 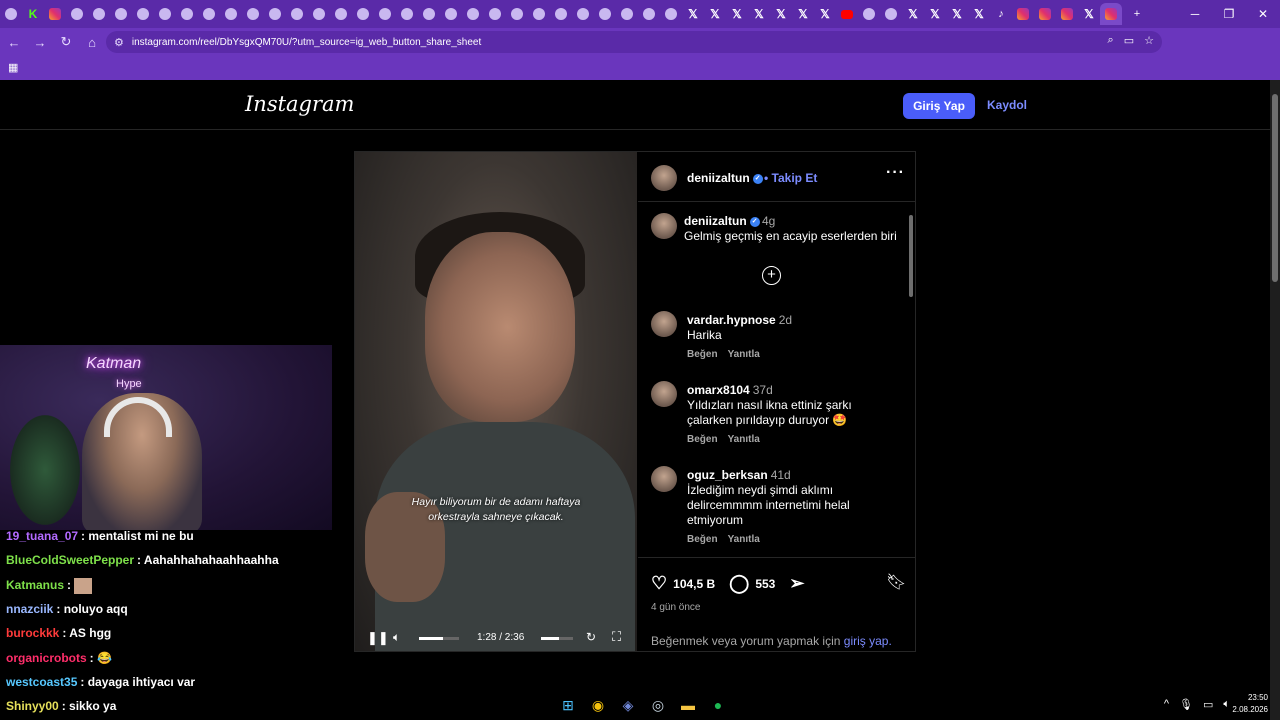 What do you see at coordinates (14, 67) in the screenshot?
I see `apps-grid-icon: ▦` at bounding box center [14, 67].